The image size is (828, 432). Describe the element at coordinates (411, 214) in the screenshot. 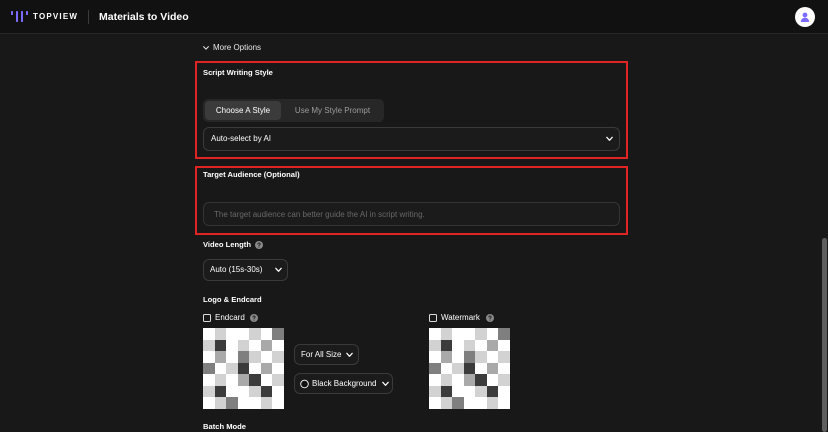

I see `target-audience-input` at that location.